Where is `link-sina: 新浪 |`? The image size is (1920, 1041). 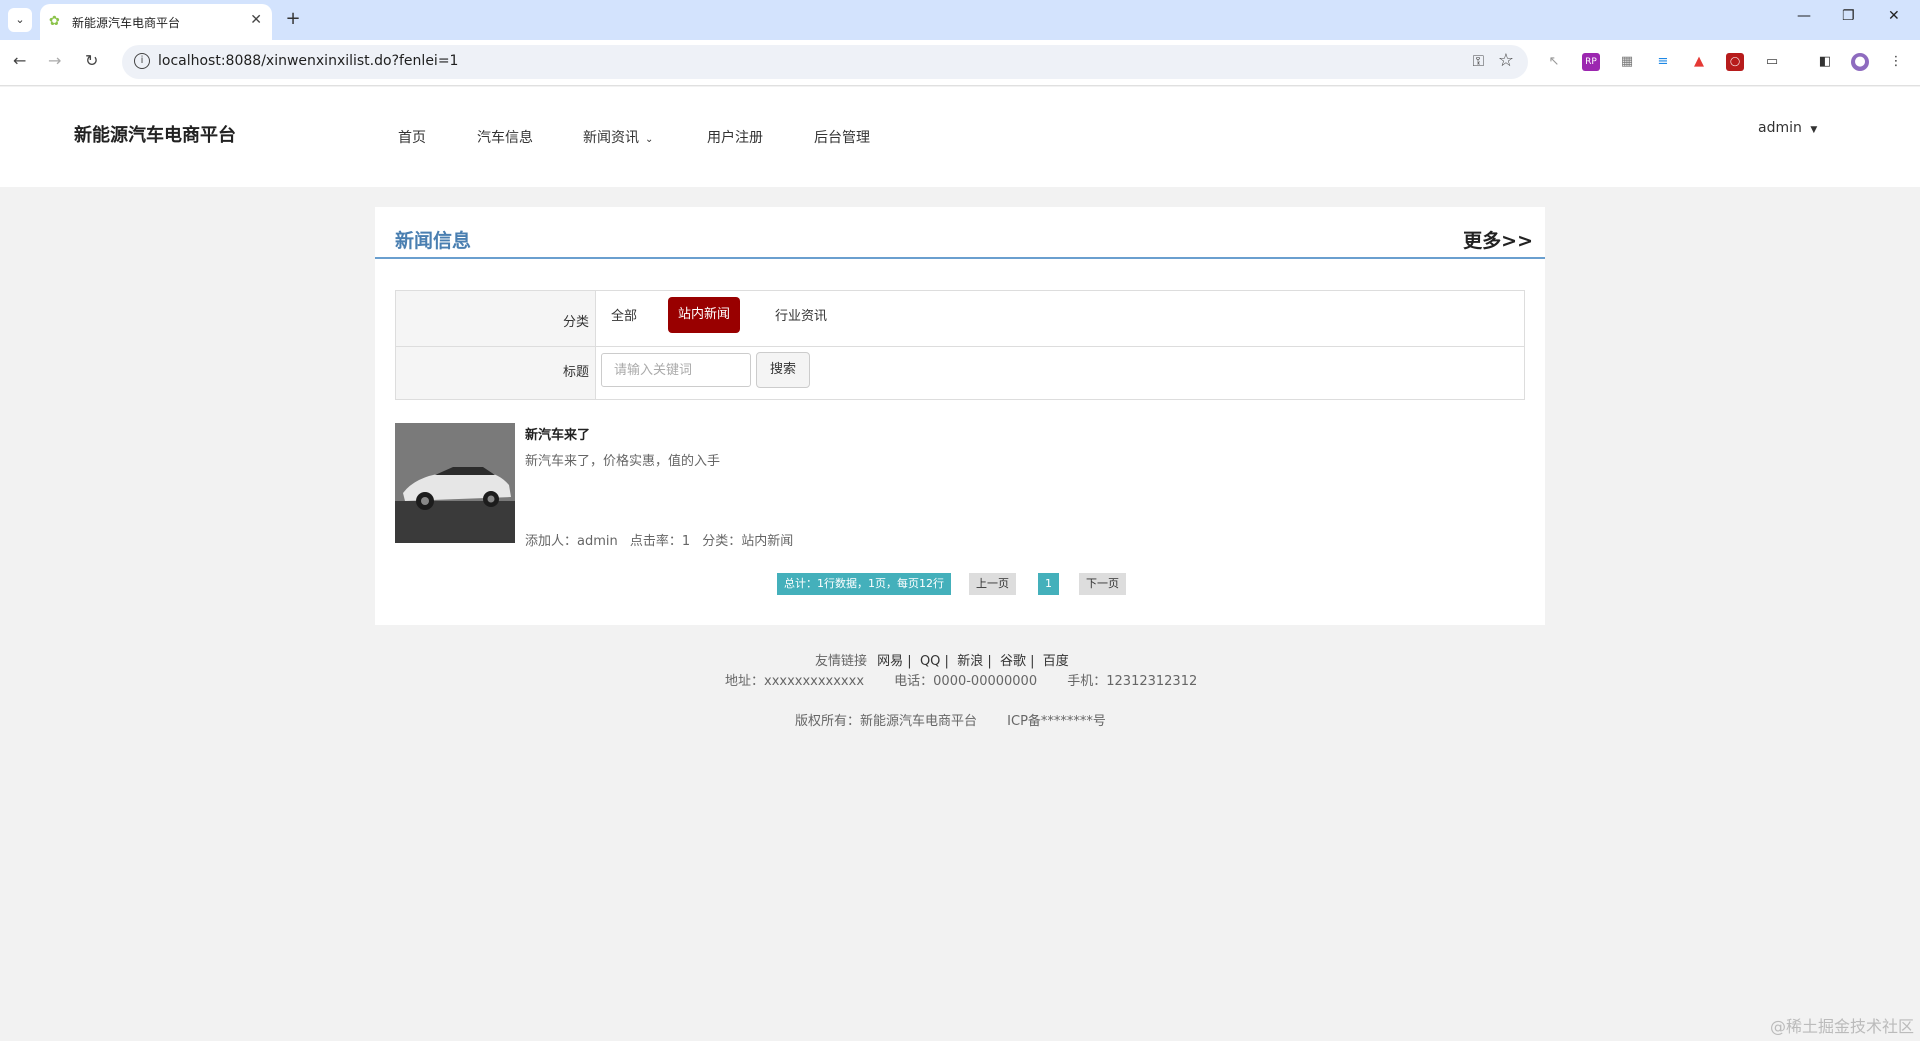
link-sina: 新浪 | is located at coordinates (974, 661).